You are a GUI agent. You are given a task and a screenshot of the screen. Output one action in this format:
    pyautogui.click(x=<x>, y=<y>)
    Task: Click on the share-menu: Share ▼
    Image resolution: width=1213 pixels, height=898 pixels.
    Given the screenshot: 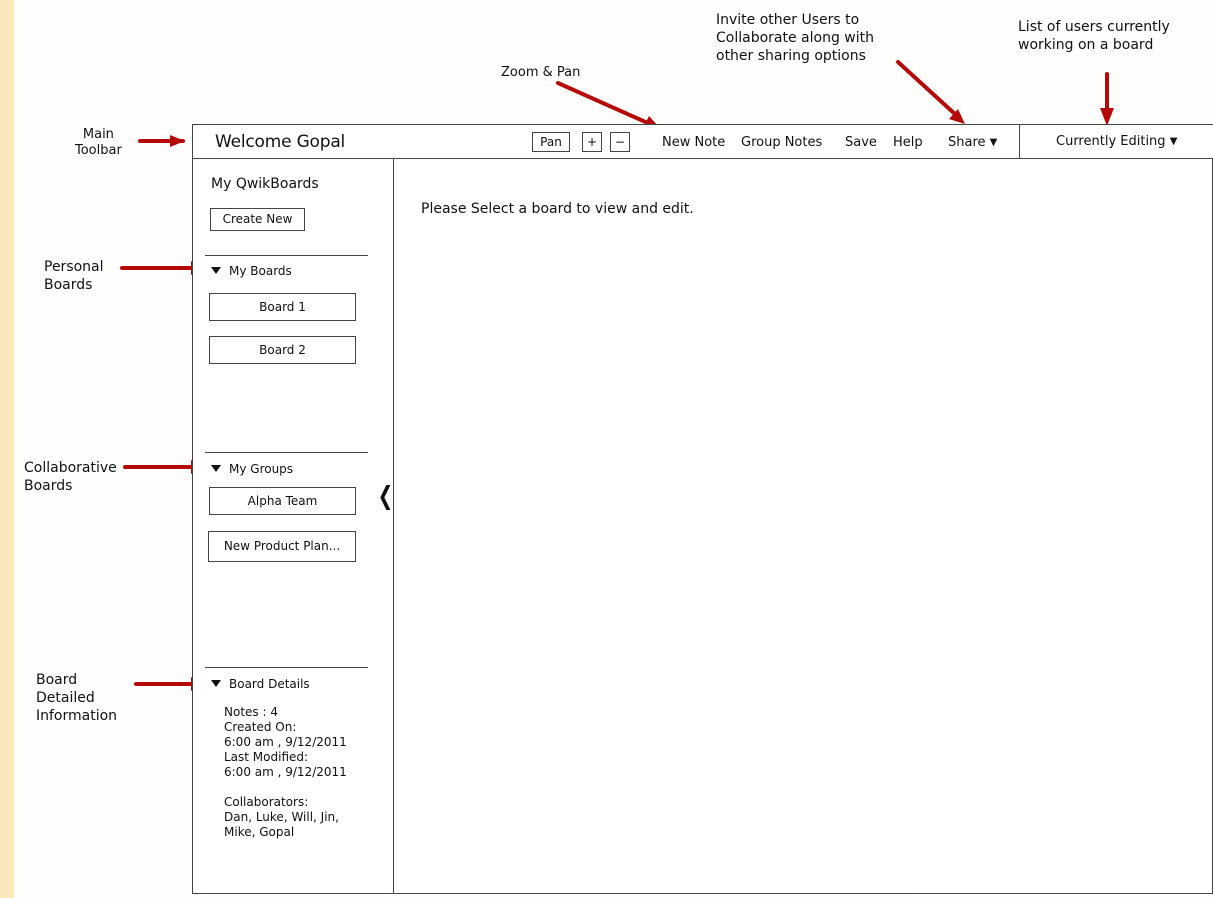 What is the action you would take?
    pyautogui.click(x=972, y=143)
    